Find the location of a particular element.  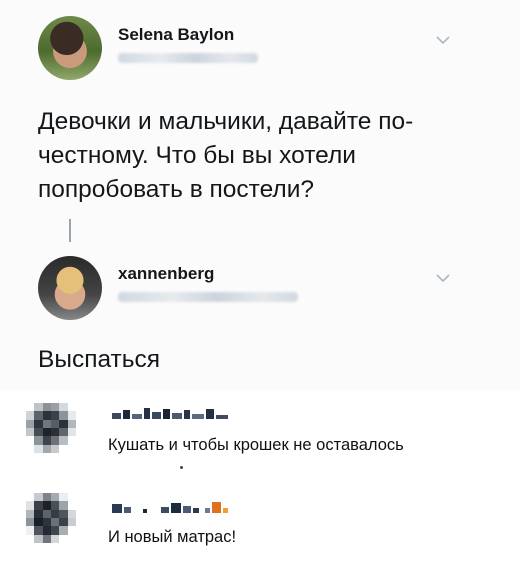

divider-dot is located at coordinates (181, 467).